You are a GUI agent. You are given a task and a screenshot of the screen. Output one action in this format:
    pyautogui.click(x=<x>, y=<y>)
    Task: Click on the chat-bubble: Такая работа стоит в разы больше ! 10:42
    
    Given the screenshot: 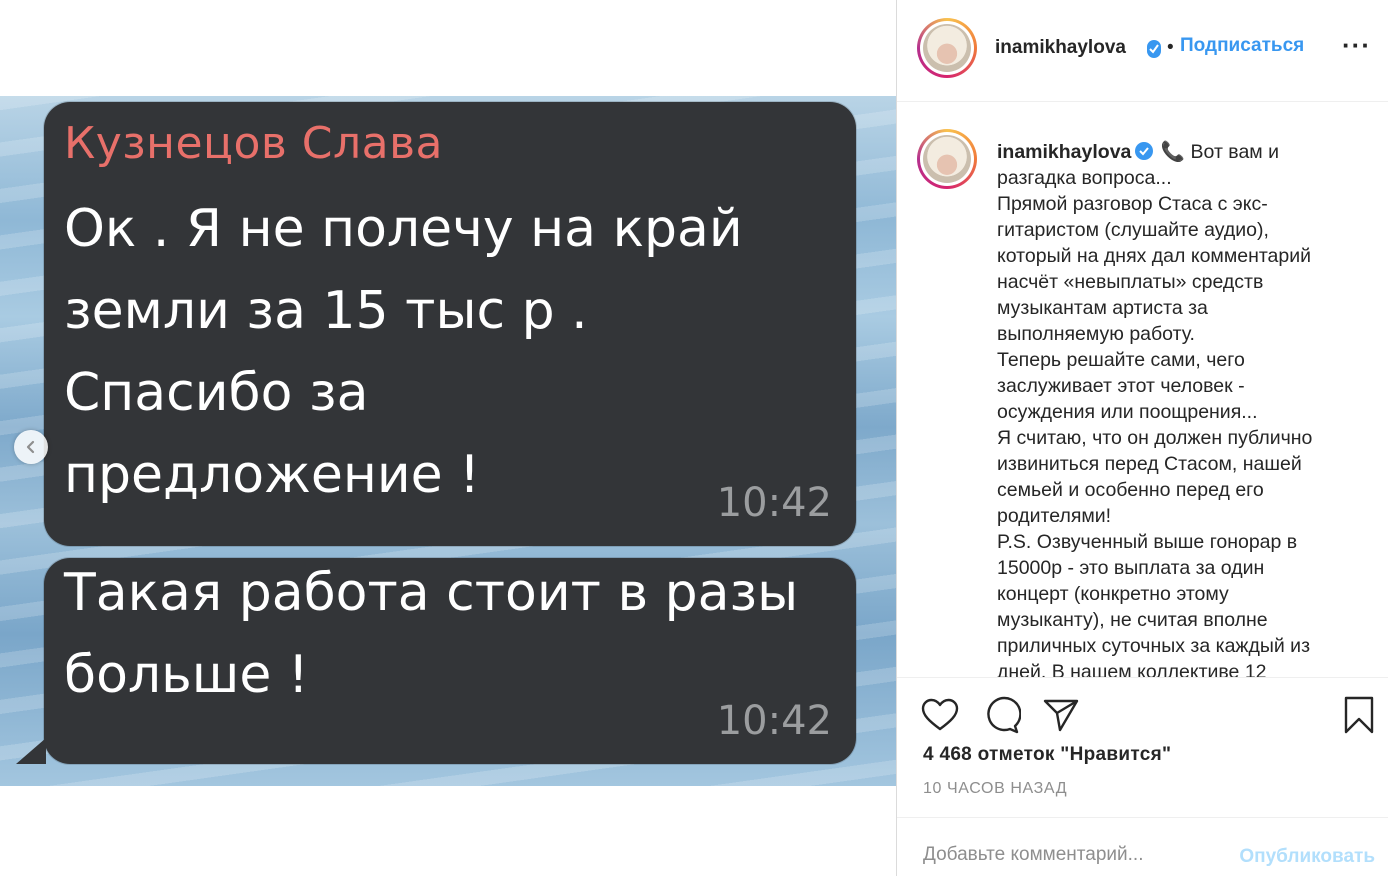 What is the action you would take?
    pyautogui.click(x=436, y=661)
    